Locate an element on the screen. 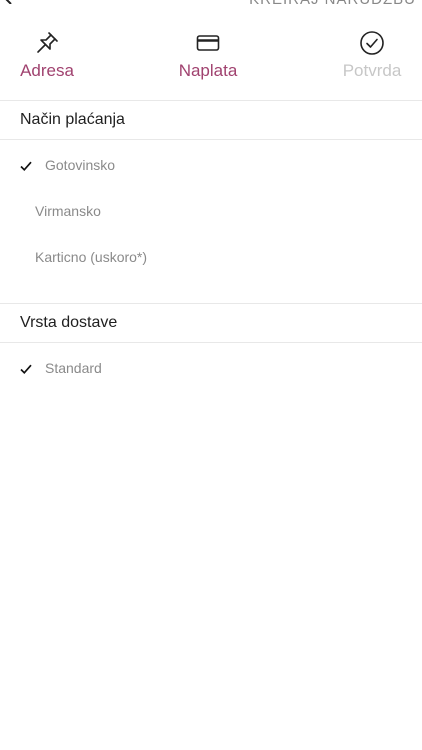 This screenshot has width=422, height=750. step-adresa: Adresa is located at coordinates (47, 55).